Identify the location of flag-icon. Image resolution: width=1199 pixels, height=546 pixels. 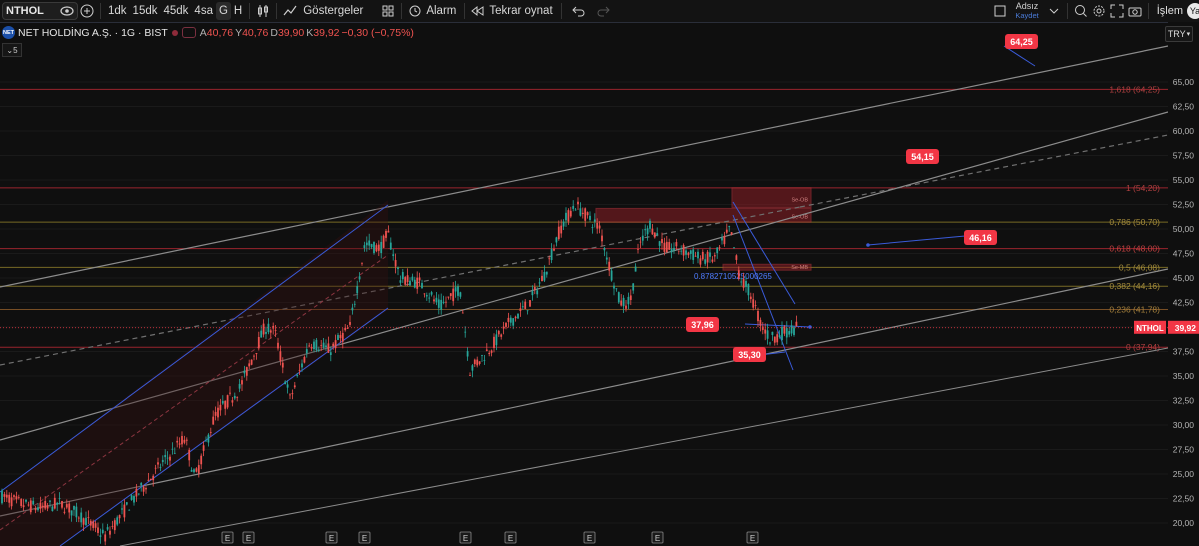
(188, 32).